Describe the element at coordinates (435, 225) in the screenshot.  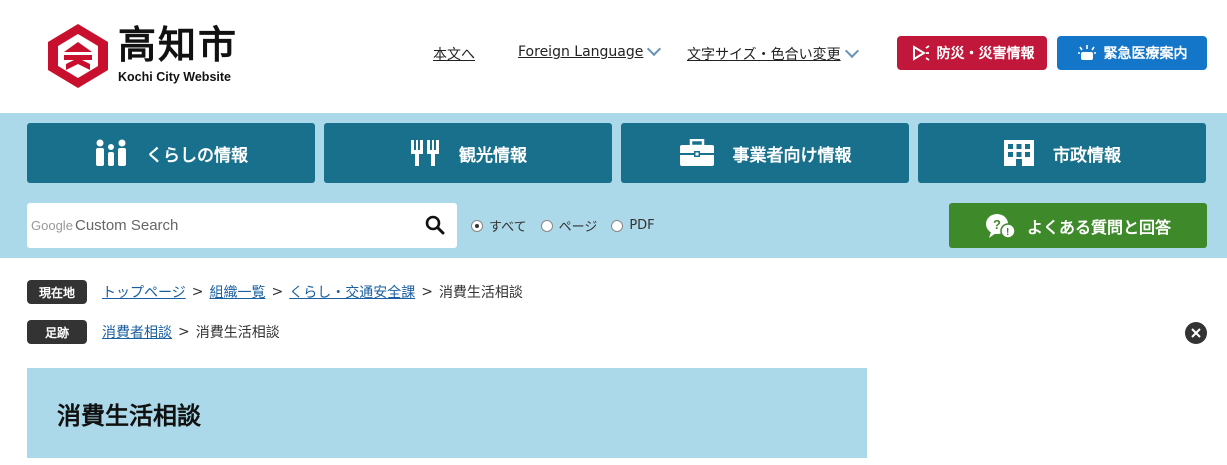
I see `search-icon` at that location.